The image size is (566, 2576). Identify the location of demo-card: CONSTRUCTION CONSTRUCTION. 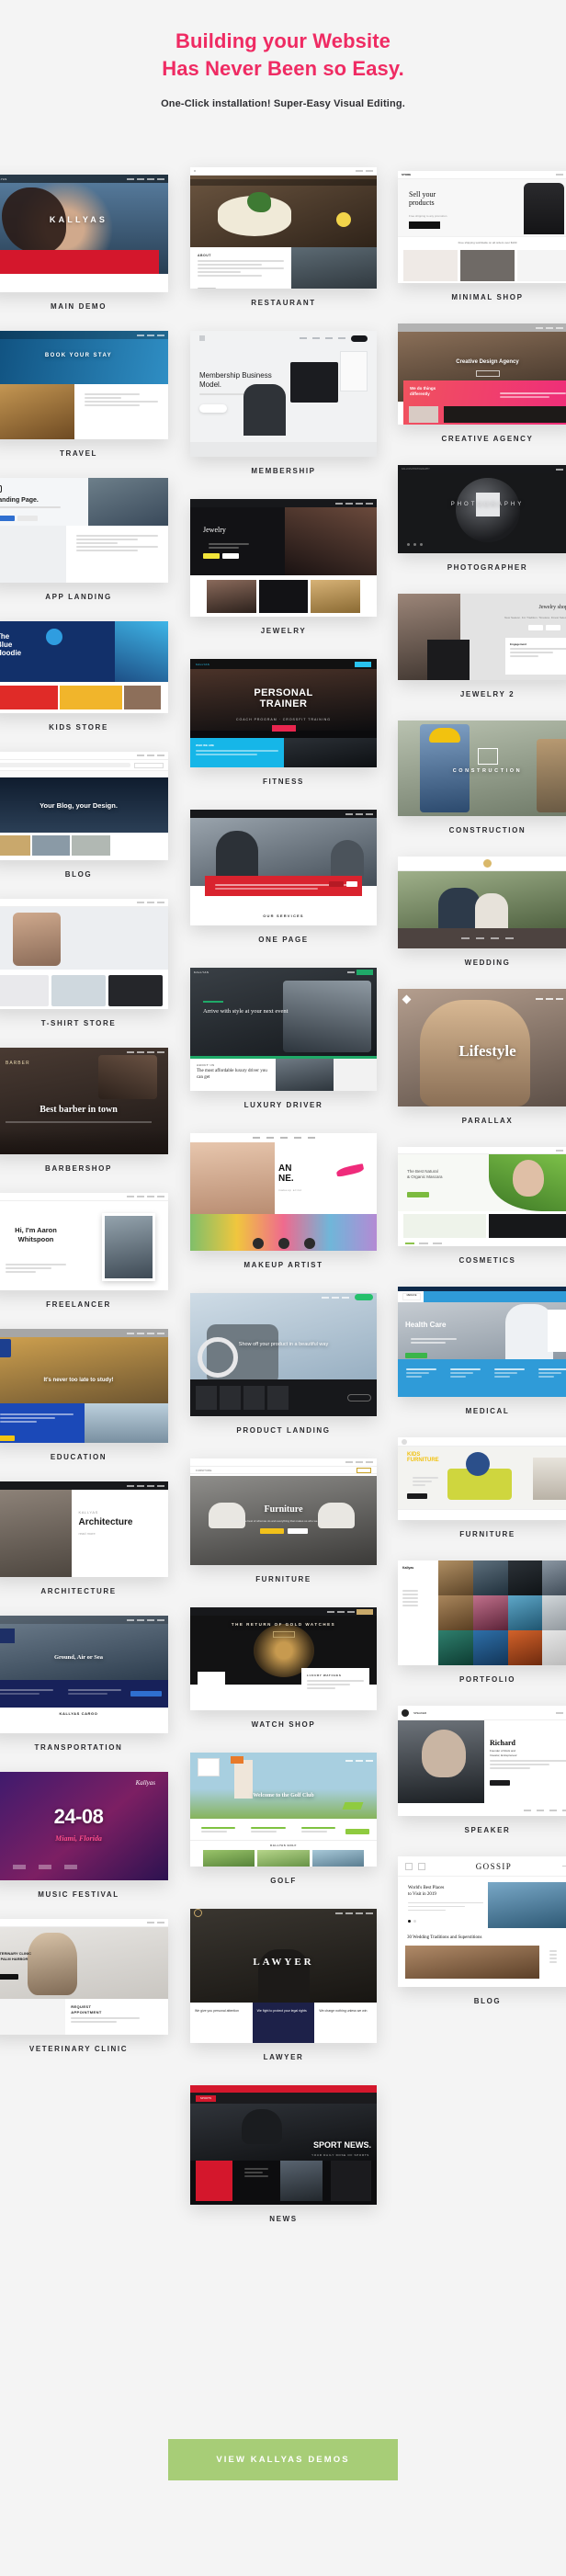
(482, 777).